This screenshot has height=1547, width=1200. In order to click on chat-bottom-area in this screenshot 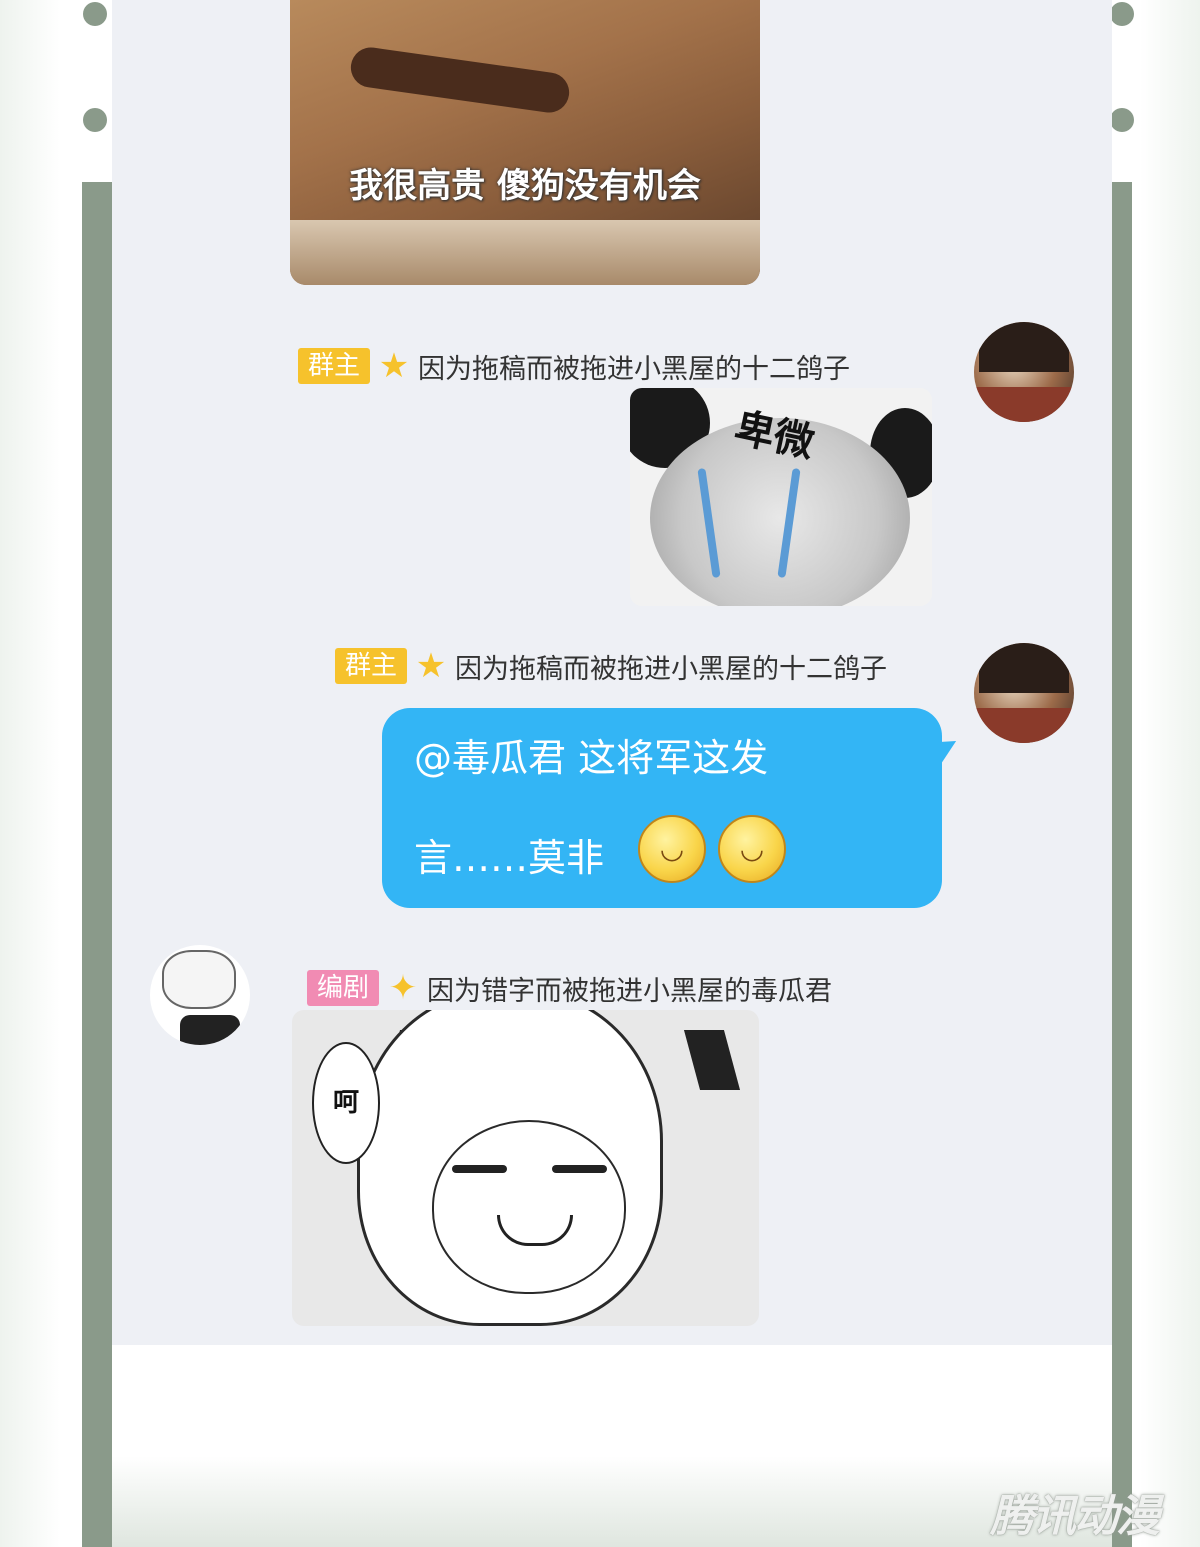, I will do `click(612, 1446)`.